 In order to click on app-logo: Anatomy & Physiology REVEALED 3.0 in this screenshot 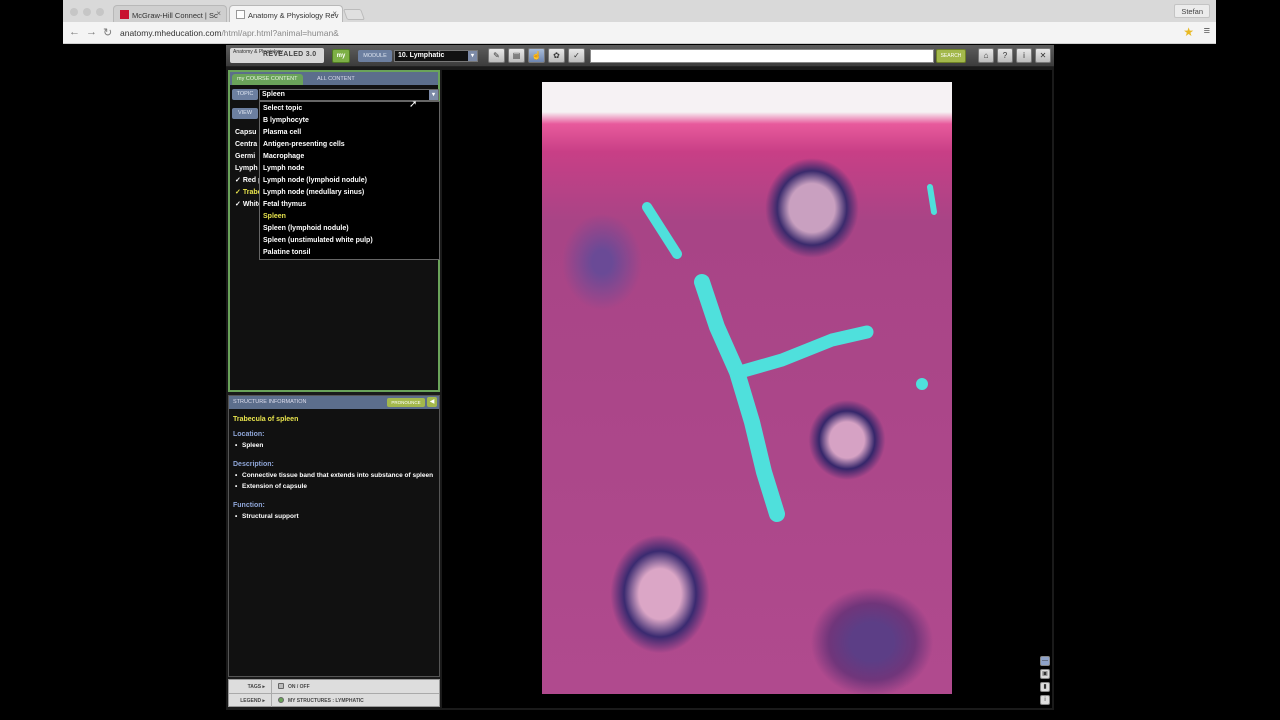, I will do `click(277, 55)`.